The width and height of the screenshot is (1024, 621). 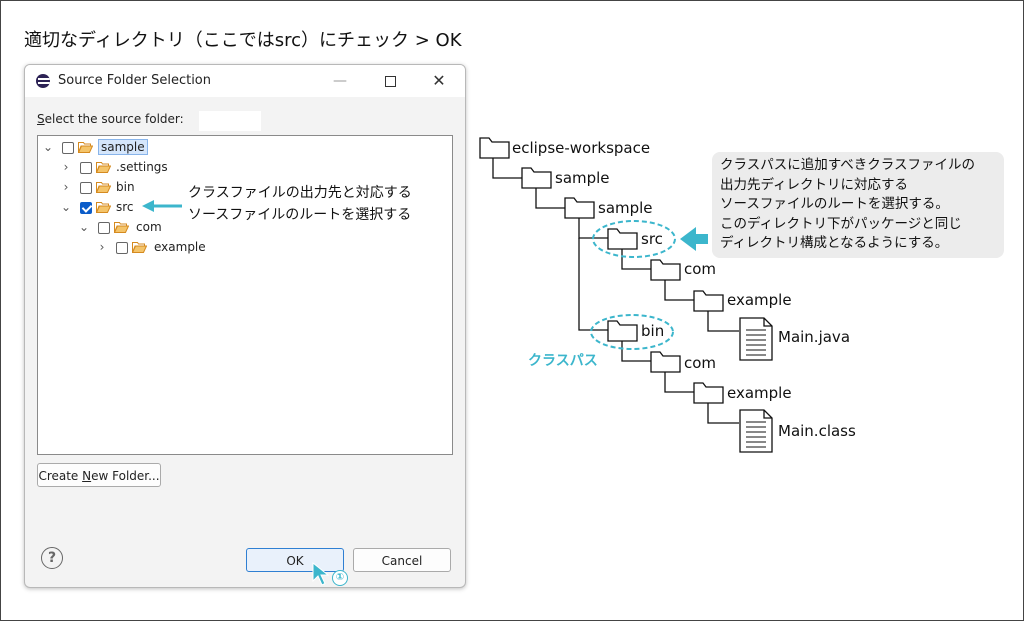 I want to click on label-eclipse-workspace: eclipse-workspace, so click(x=581, y=148).